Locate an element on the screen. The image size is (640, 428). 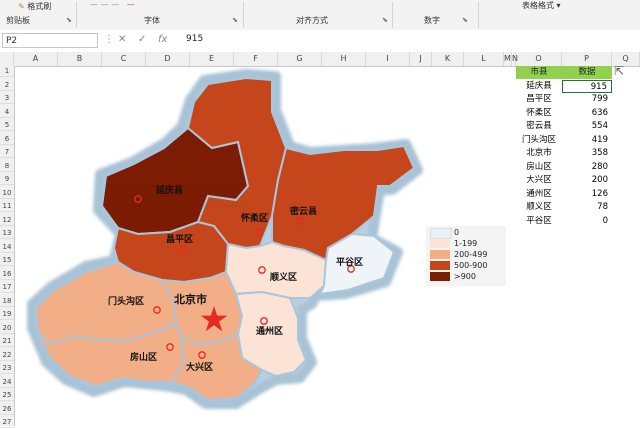
column-header: D is located at coordinates (168, 59).